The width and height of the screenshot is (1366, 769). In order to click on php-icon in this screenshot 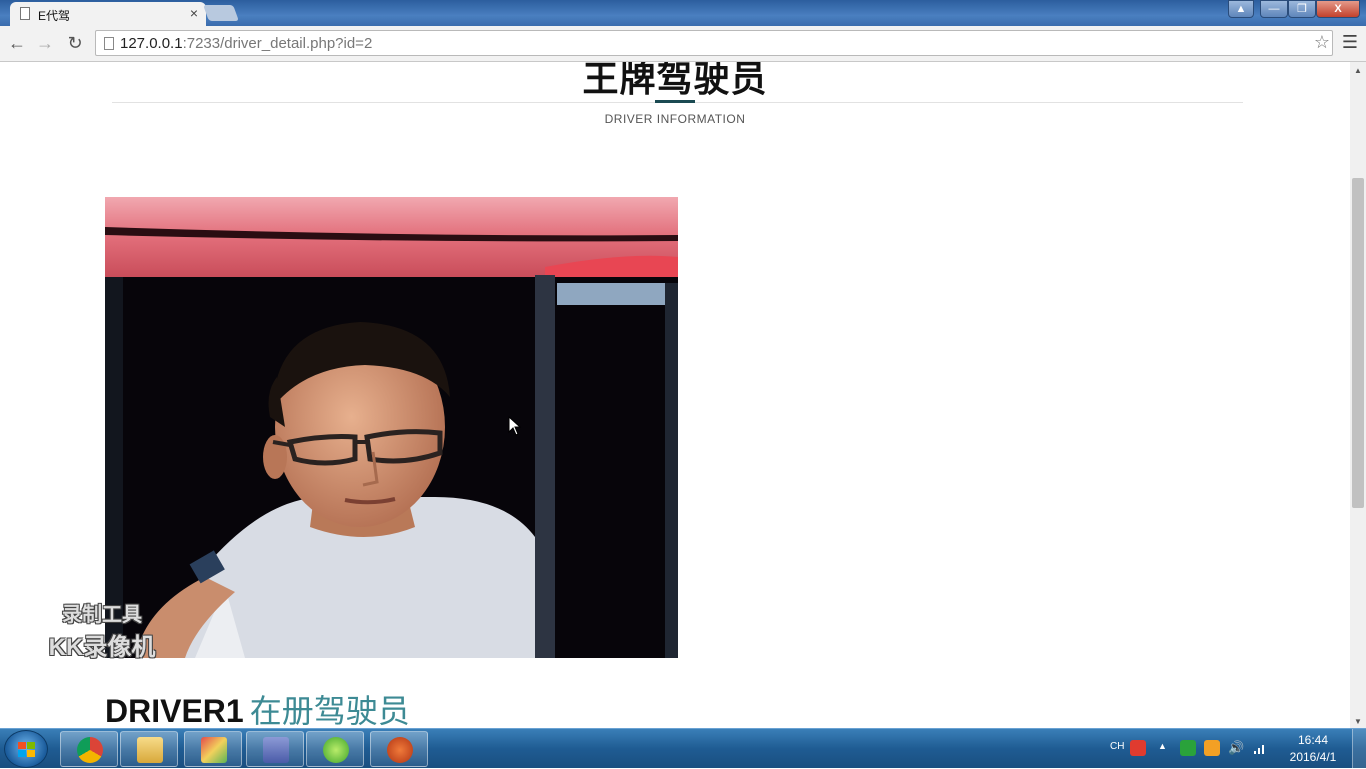, I will do `click(276, 750)`.